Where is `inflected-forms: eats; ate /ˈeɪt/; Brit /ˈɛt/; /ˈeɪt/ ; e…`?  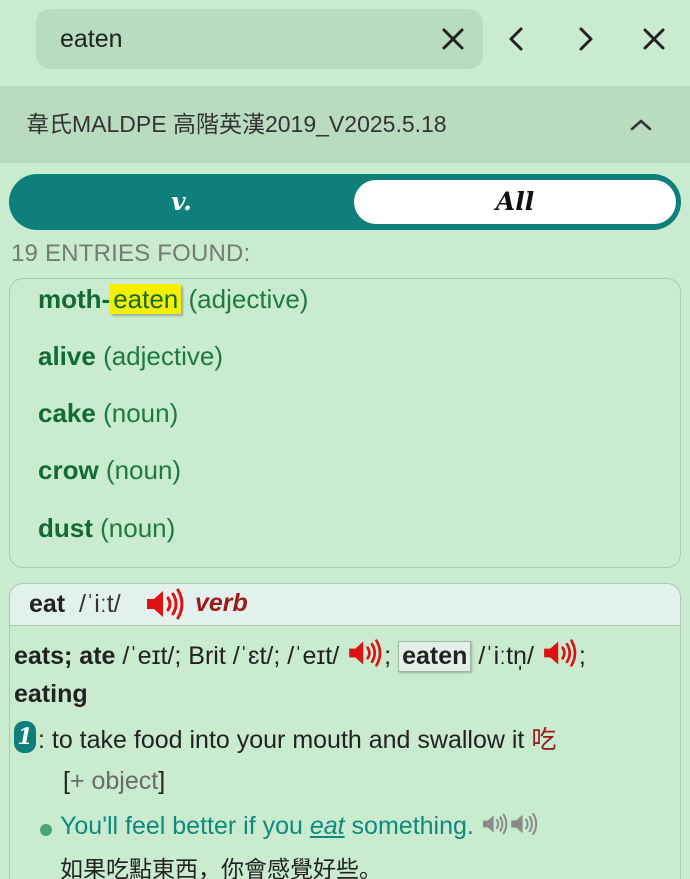 inflected-forms: eats; ate /ˈeɪt/; Brit /ˈɛt/; /ˈeɪt/ ; e… is located at coordinates (300, 656).